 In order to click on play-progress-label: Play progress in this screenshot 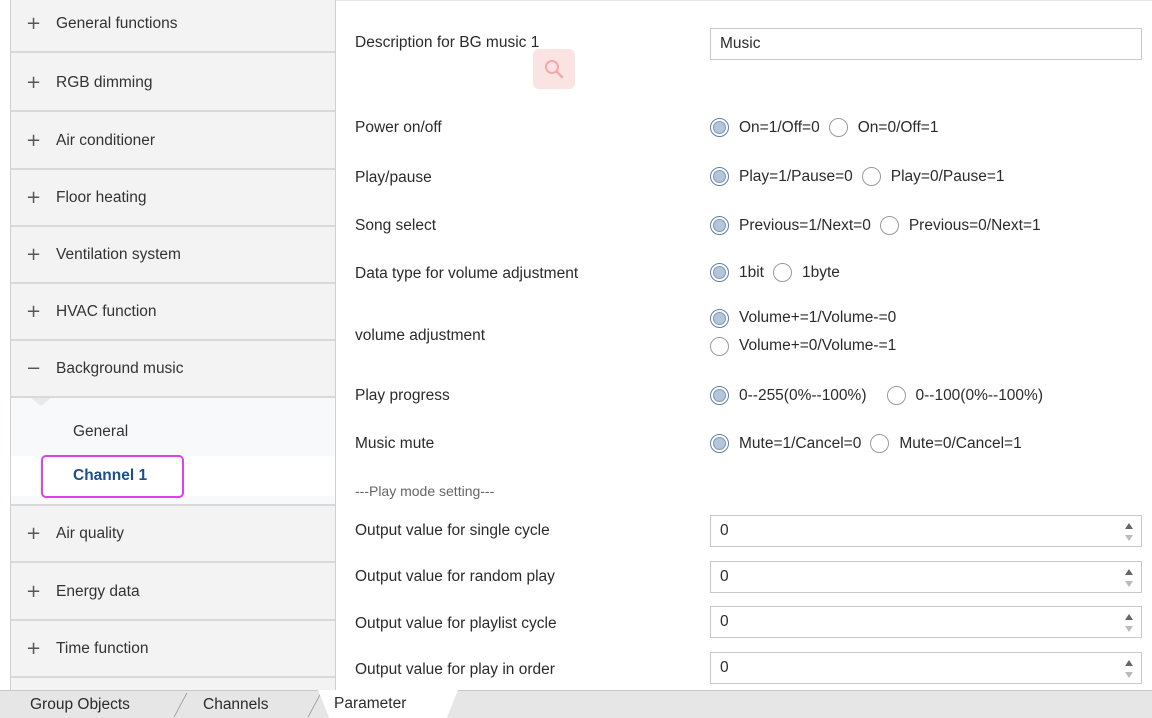, I will do `click(402, 395)`.